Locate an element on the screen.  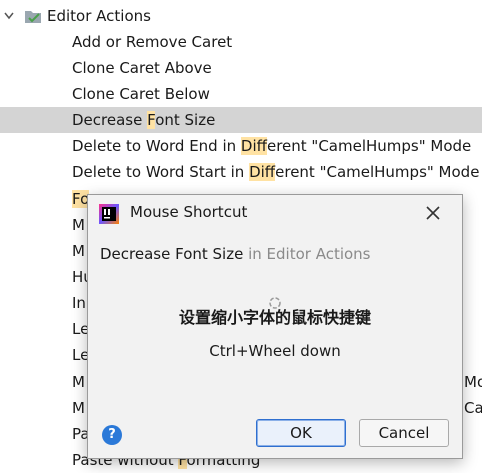
tree-item-label: Decrease Font Size is located at coordinates (143, 120).